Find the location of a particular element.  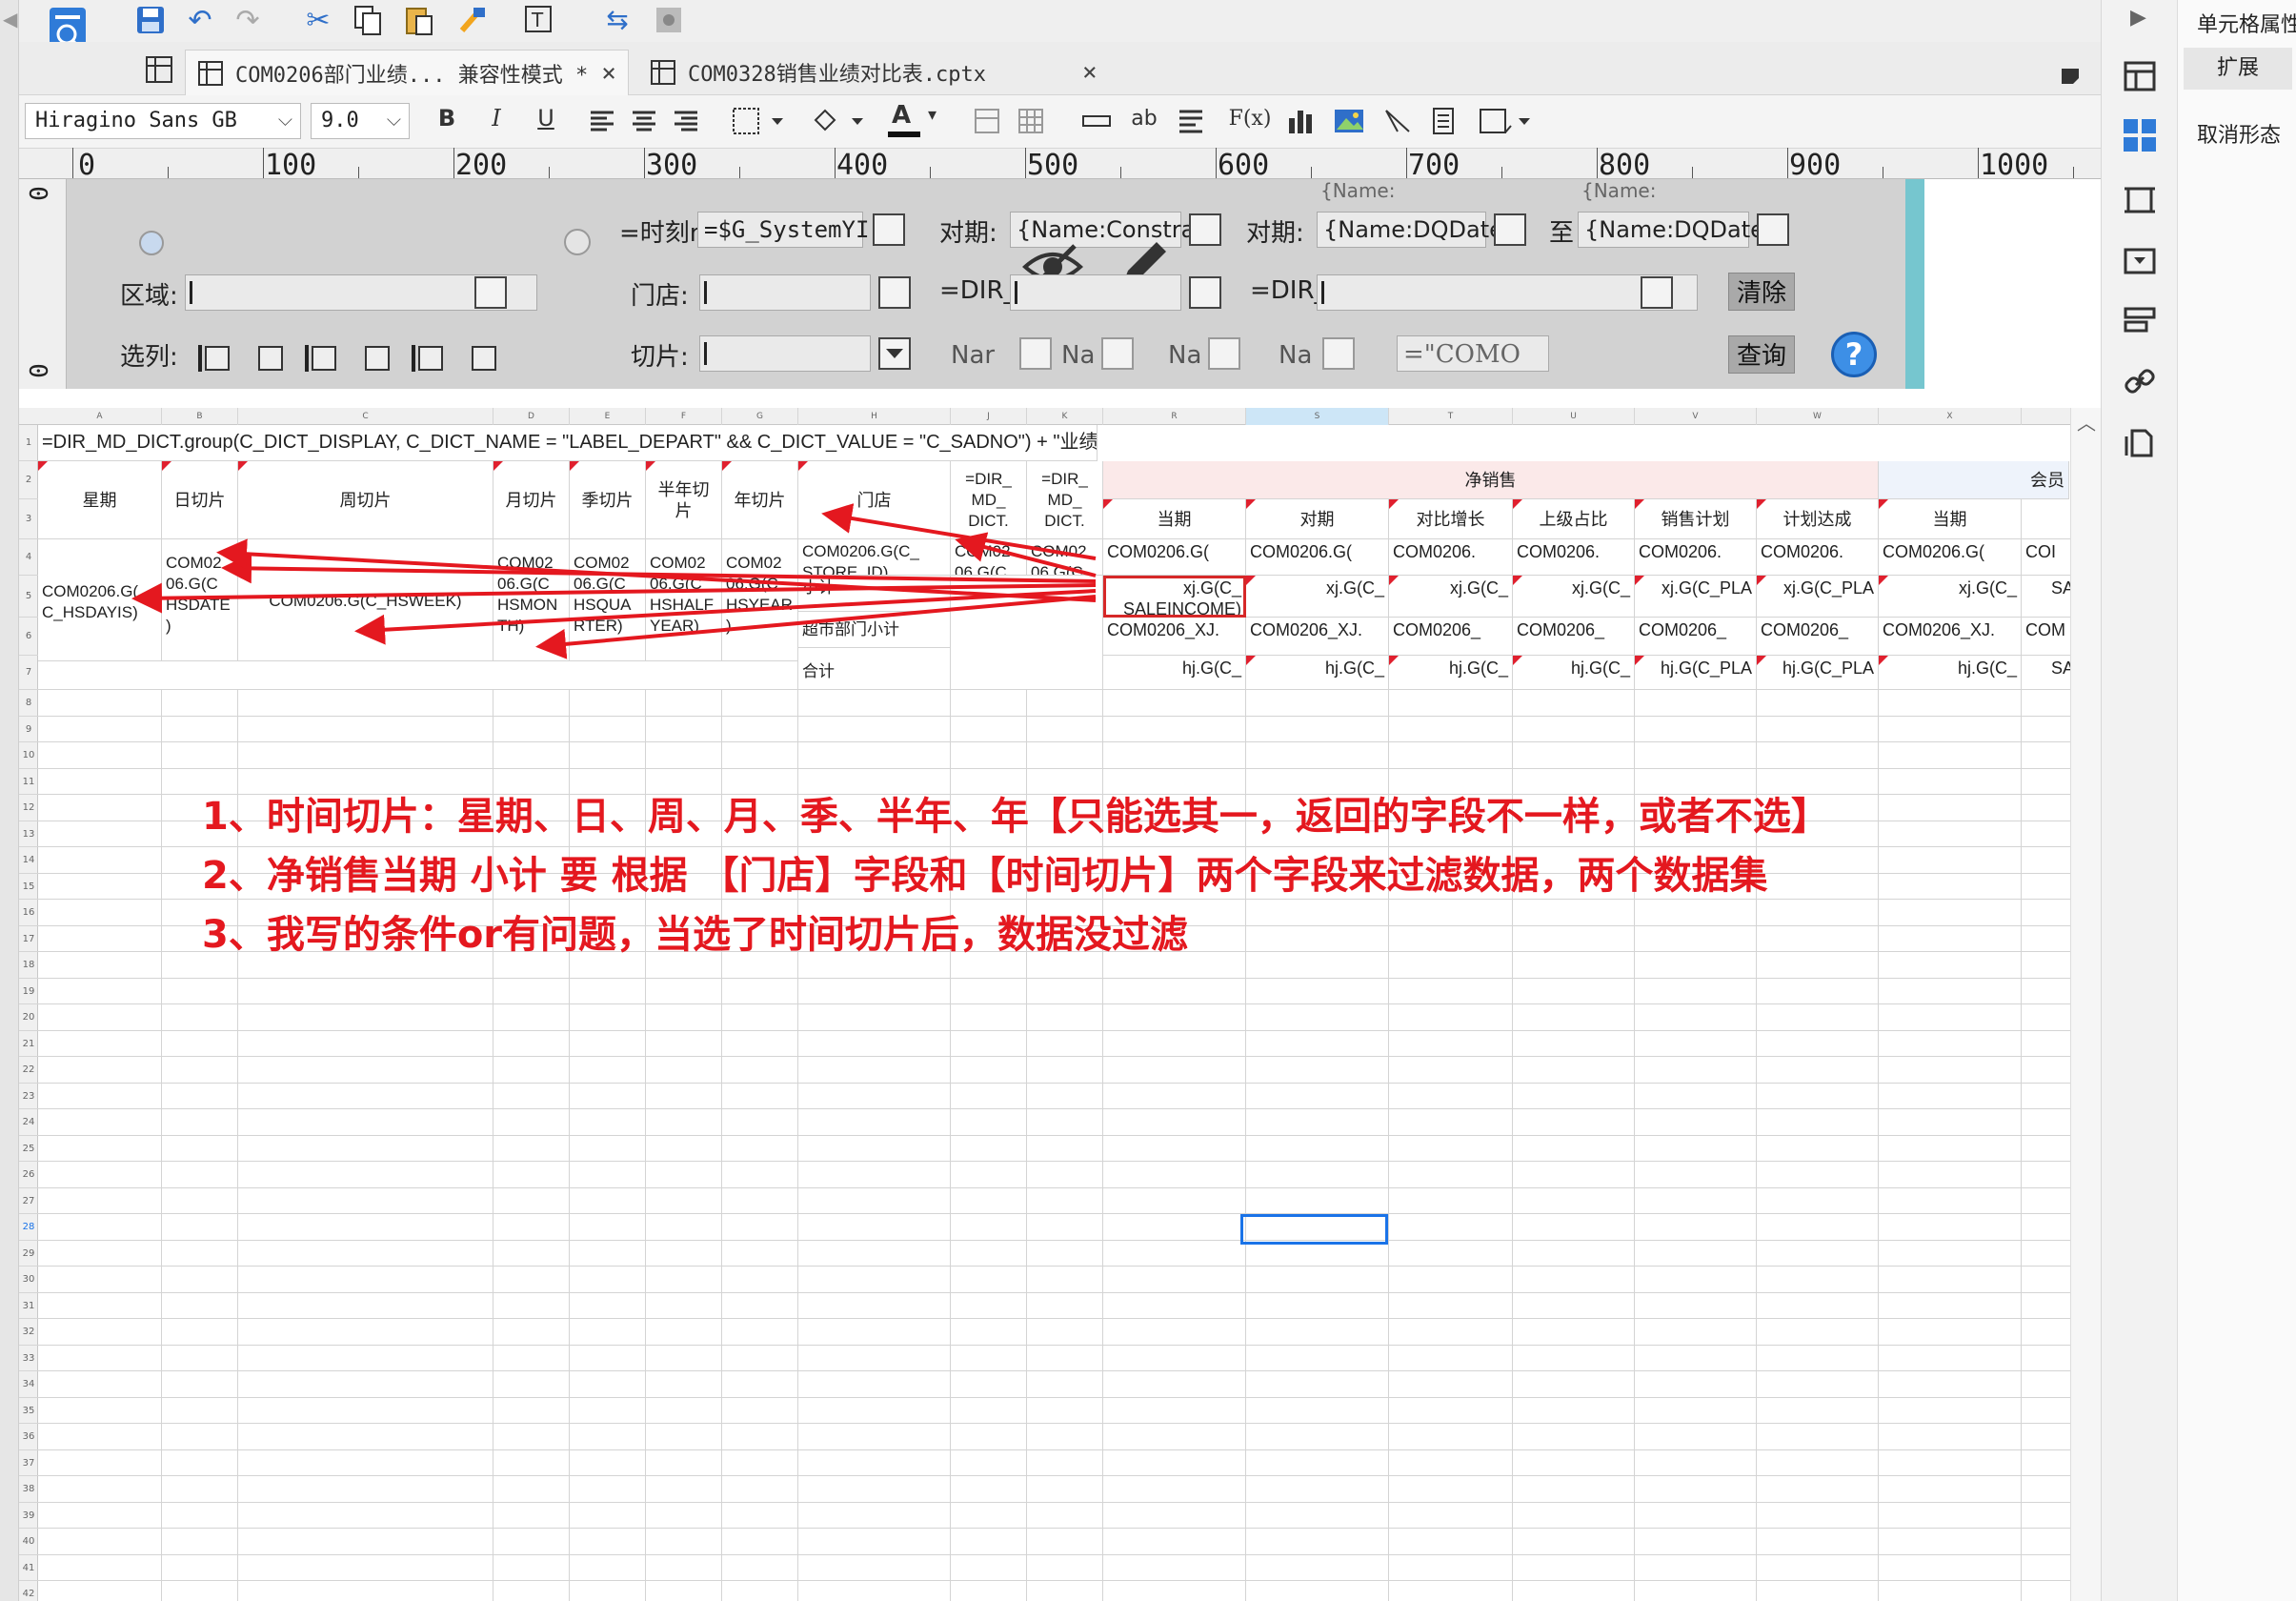

copy-format-icon is located at coordinates (2140, 442).